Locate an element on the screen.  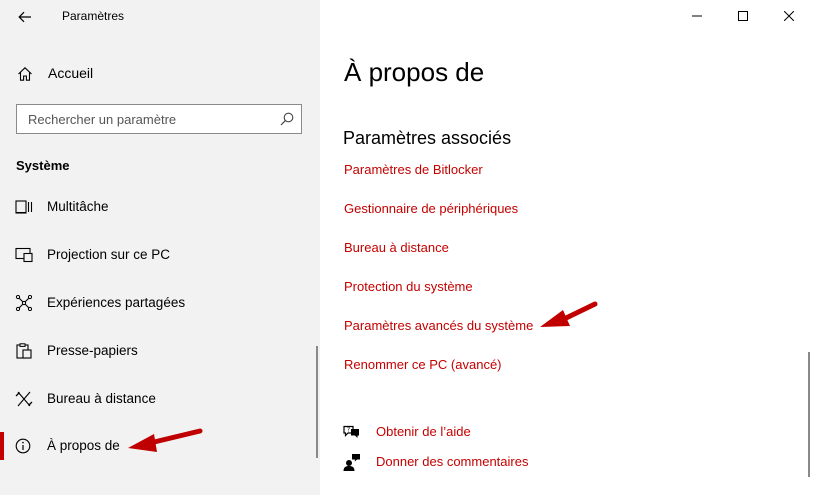
search-icon is located at coordinates (287, 119).